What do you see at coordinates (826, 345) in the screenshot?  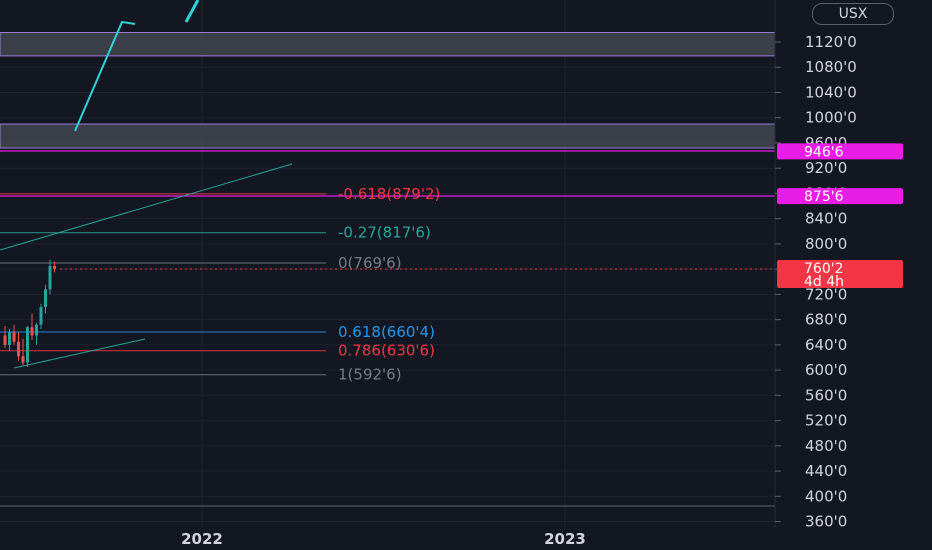 I see `y-tick-label: 640'0` at bounding box center [826, 345].